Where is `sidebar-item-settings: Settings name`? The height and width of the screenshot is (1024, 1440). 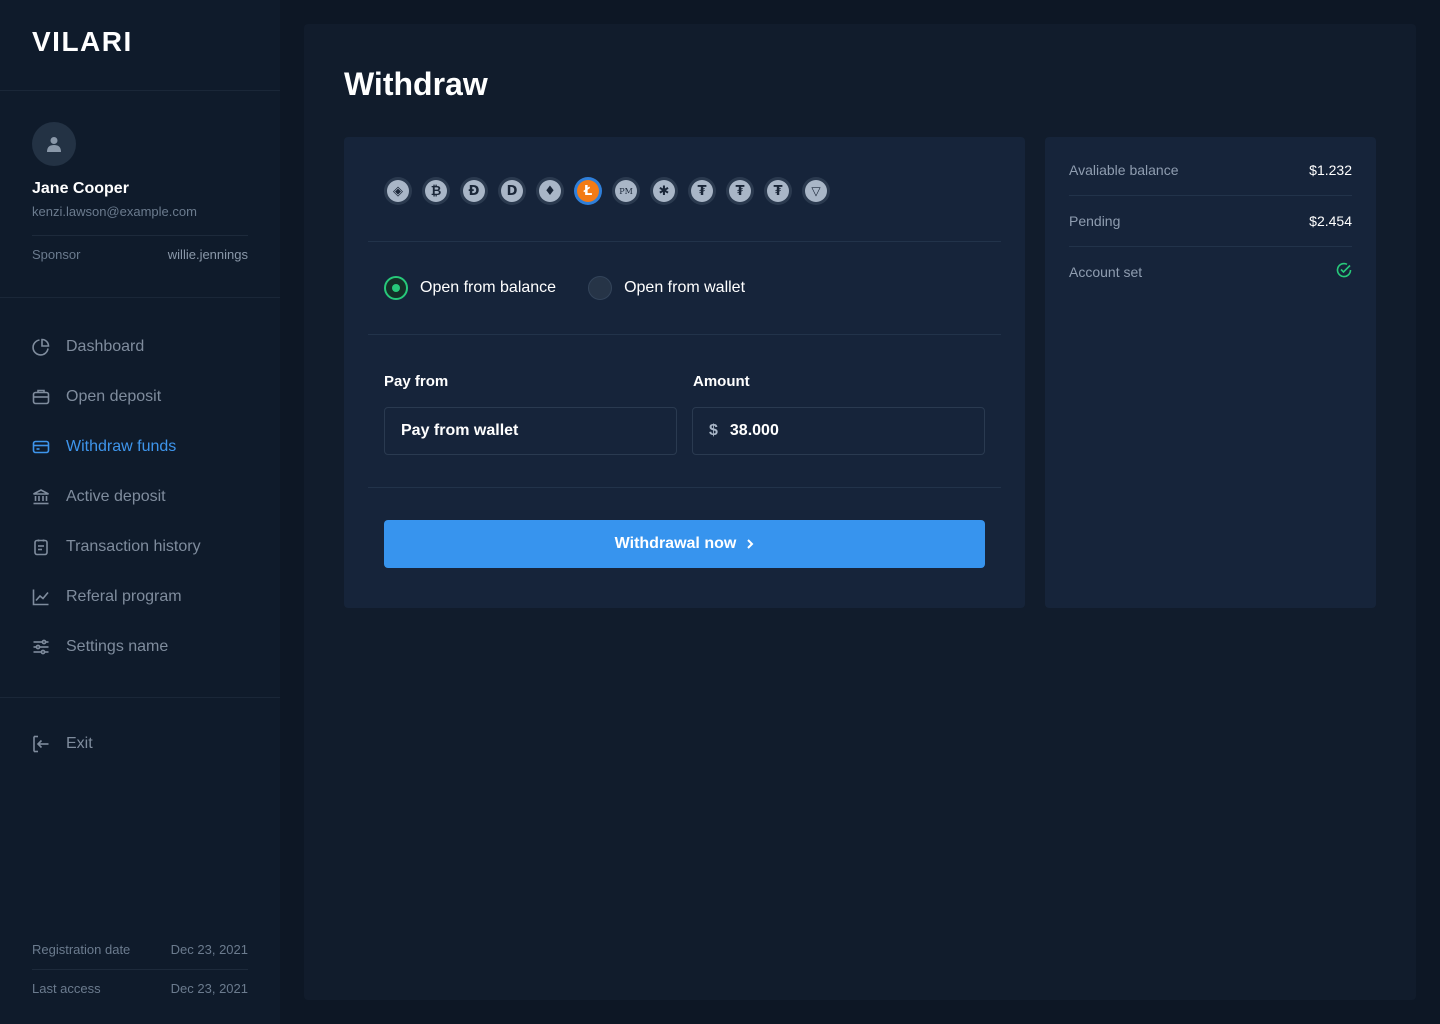 sidebar-item-settings: Settings name is located at coordinates (140, 647).